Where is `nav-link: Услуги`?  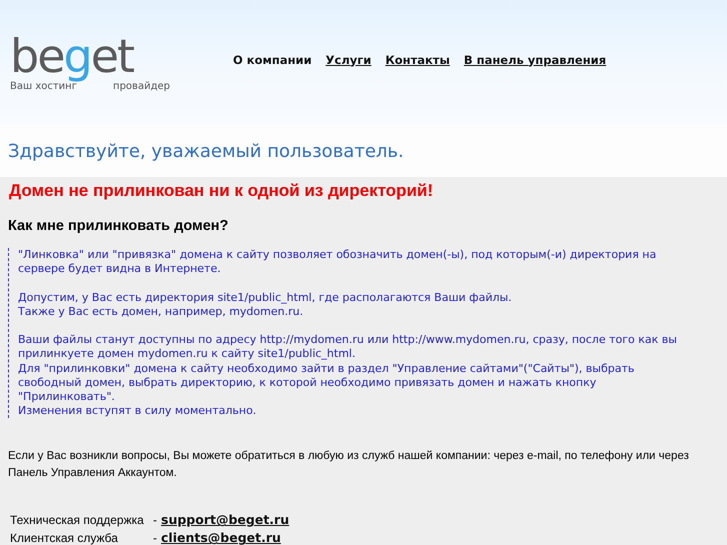
nav-link: Услуги is located at coordinates (349, 59).